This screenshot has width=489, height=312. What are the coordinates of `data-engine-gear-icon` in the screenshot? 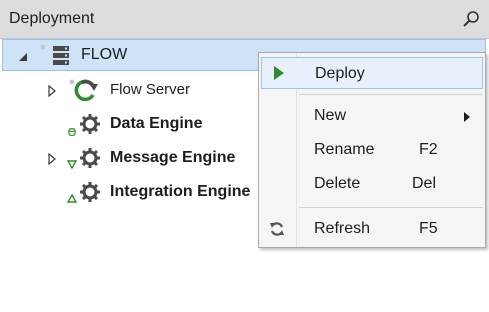 It's located at (86, 127).